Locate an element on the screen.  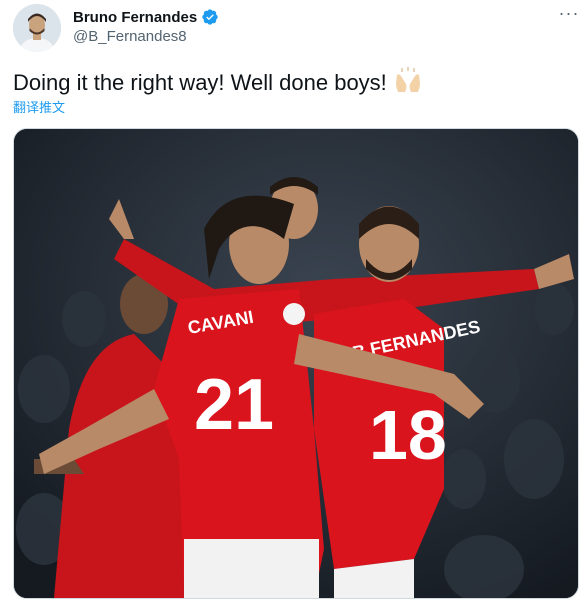
author-avatar is located at coordinates (37, 28).